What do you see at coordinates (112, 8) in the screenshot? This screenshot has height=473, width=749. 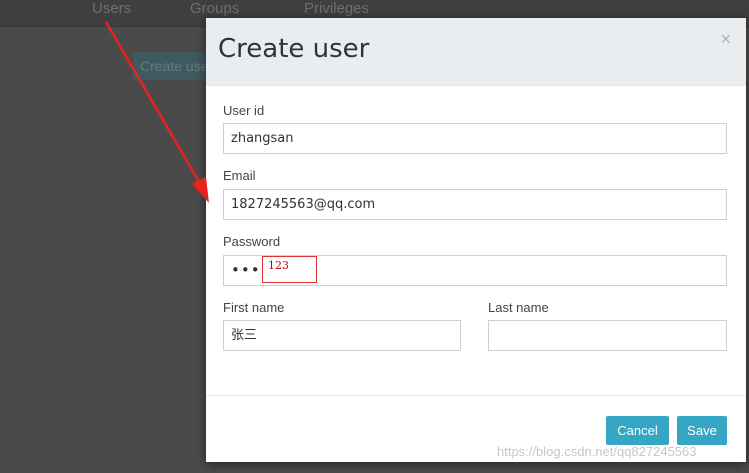 I see `nav-users: Users` at bounding box center [112, 8].